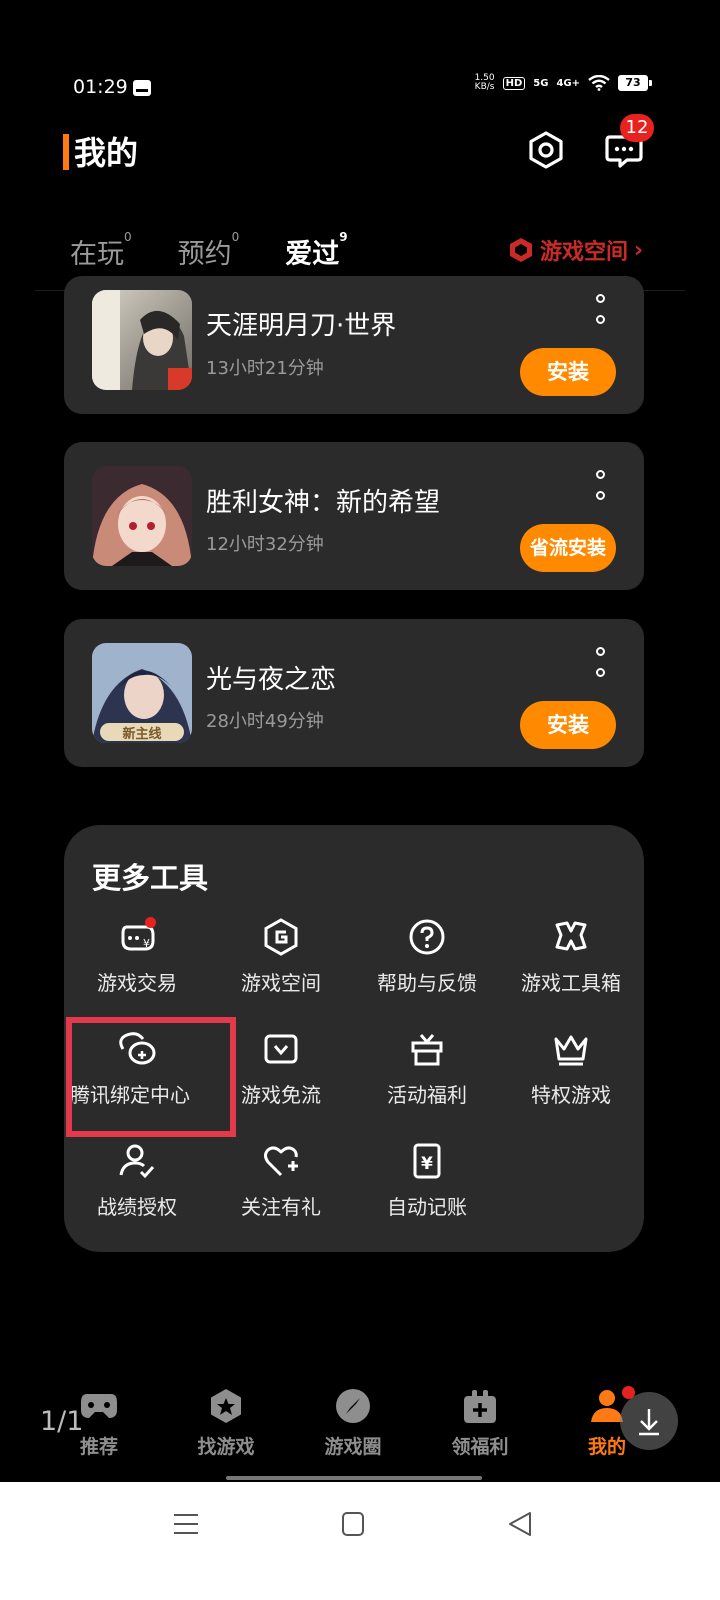 This screenshot has width=720, height=1600. I want to click on sim-icon, so click(142, 88).